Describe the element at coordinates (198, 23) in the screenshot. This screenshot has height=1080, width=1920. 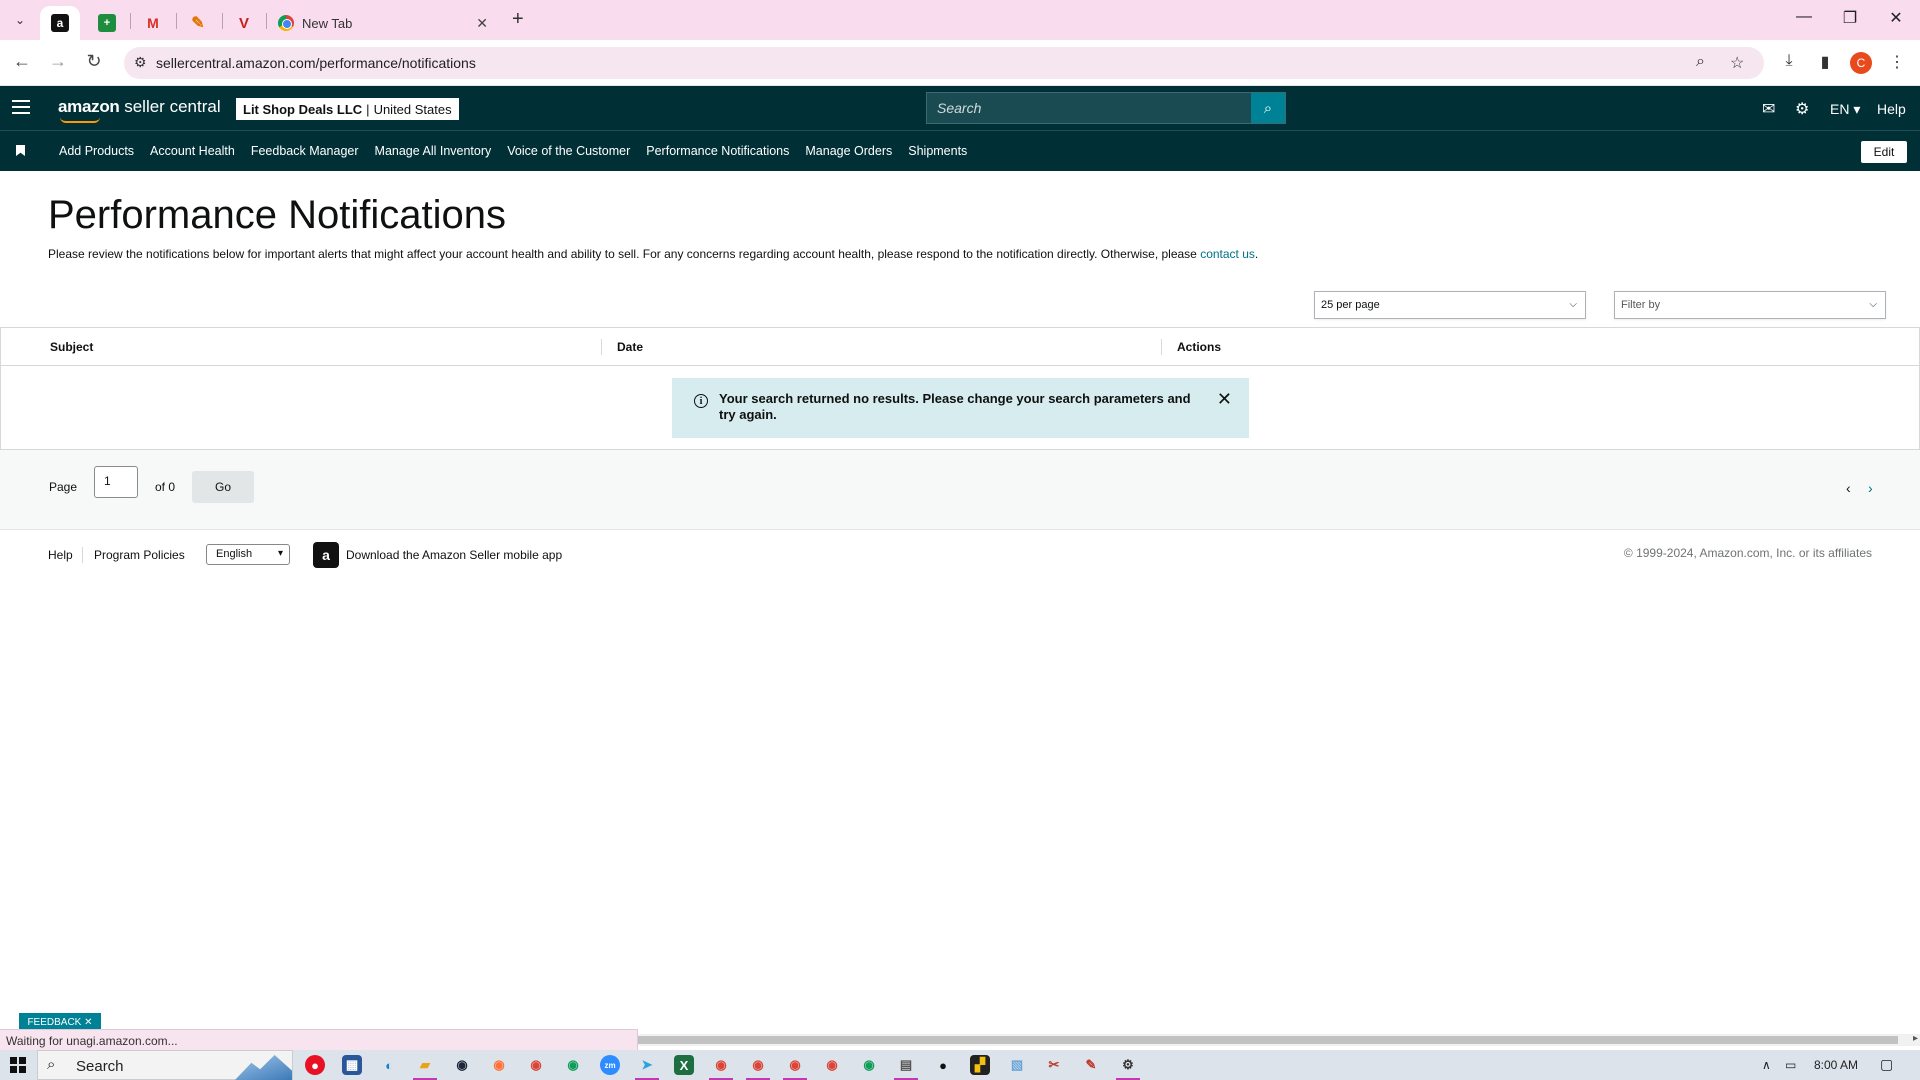
I see `tab-pencil-app: ✎` at that location.